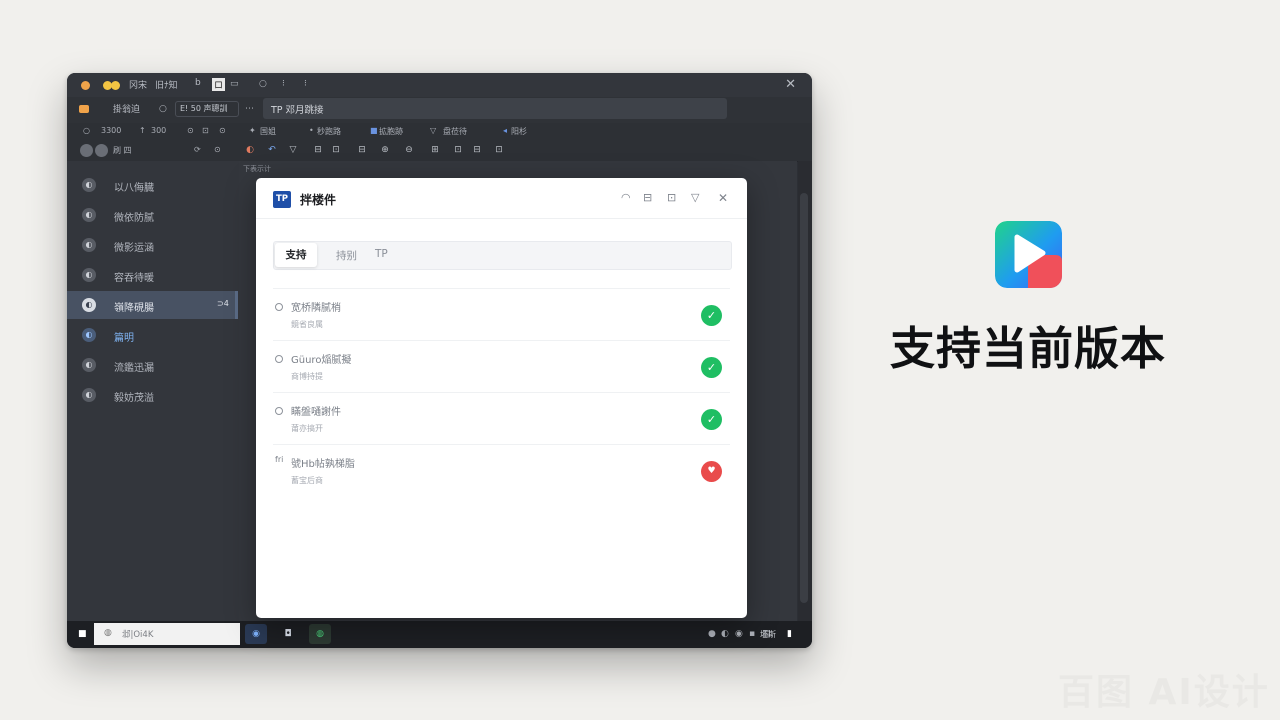 The width and height of the screenshot is (1280, 720). Describe the element at coordinates (198, 83) in the screenshot. I see `menu-item: b` at that location.